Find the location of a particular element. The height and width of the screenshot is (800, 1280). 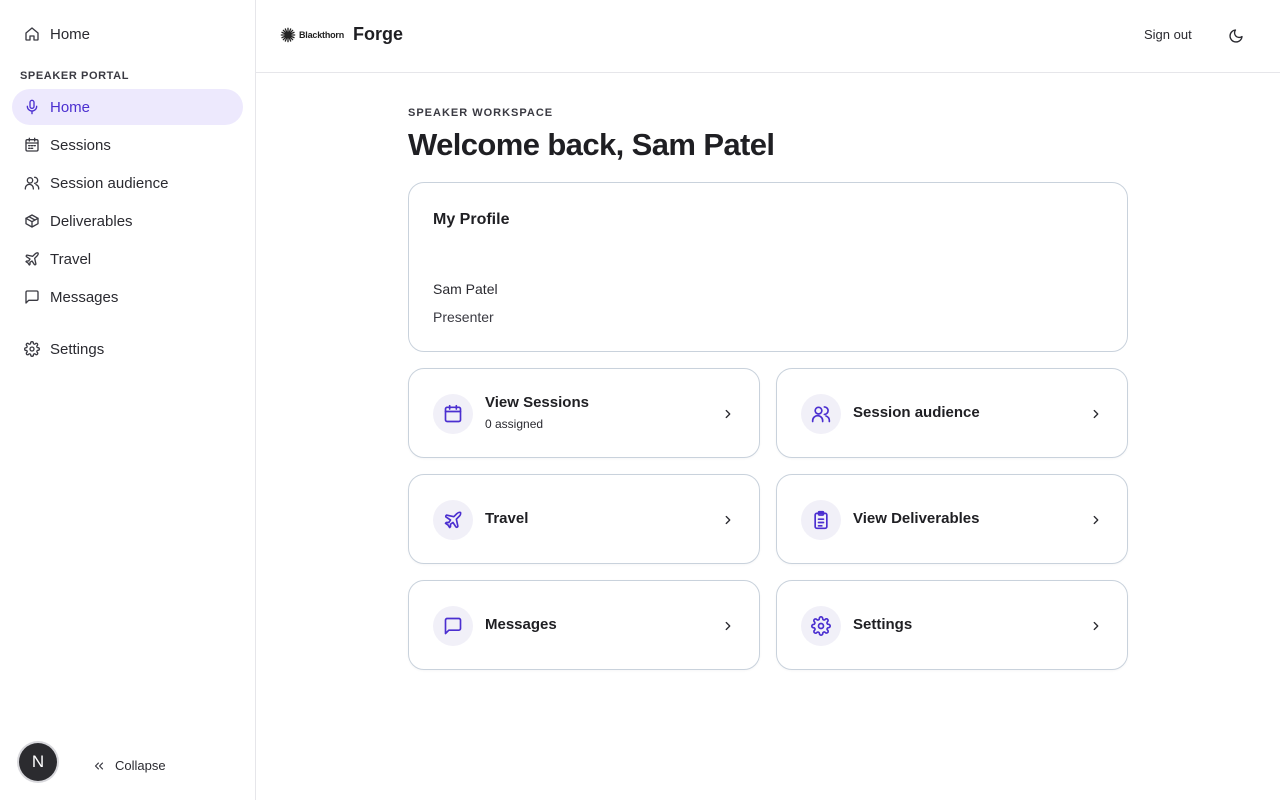

tile-title: Session audience is located at coordinates (916, 412).